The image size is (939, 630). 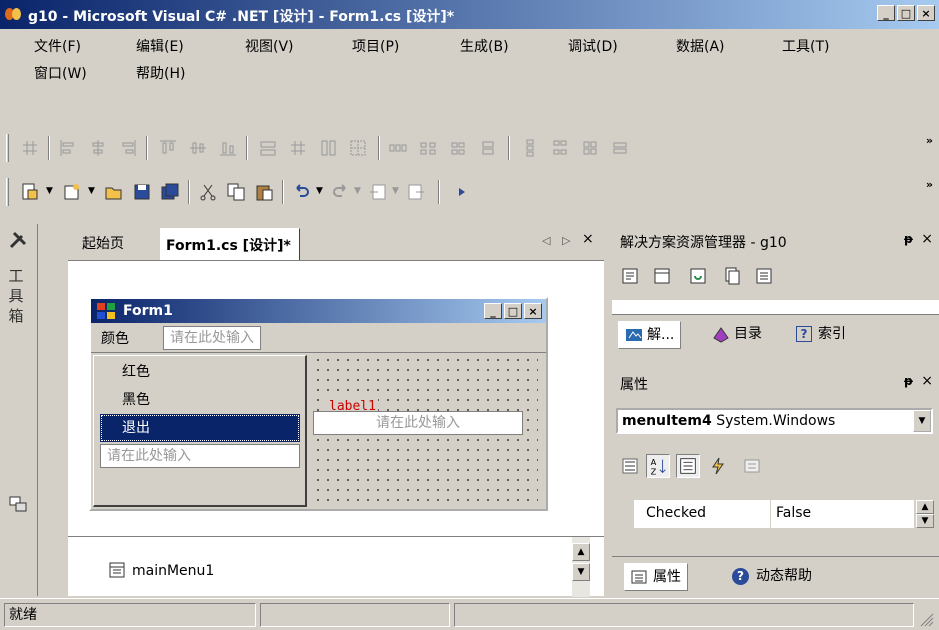 What do you see at coordinates (926, 619) in the screenshot?
I see `resize-grip-icon` at bounding box center [926, 619].